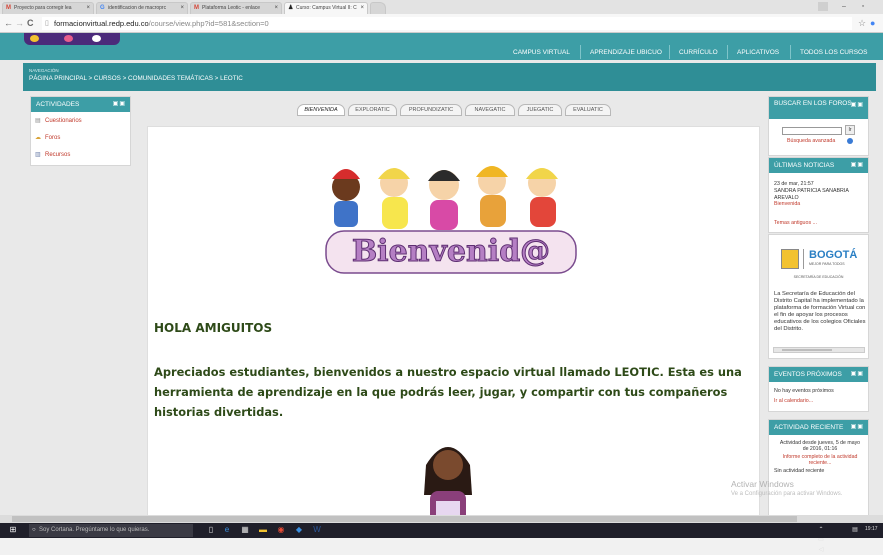  Describe the element at coordinates (804, 391) in the screenshot. I see `no-events-text: No hay eventos próximos` at that location.